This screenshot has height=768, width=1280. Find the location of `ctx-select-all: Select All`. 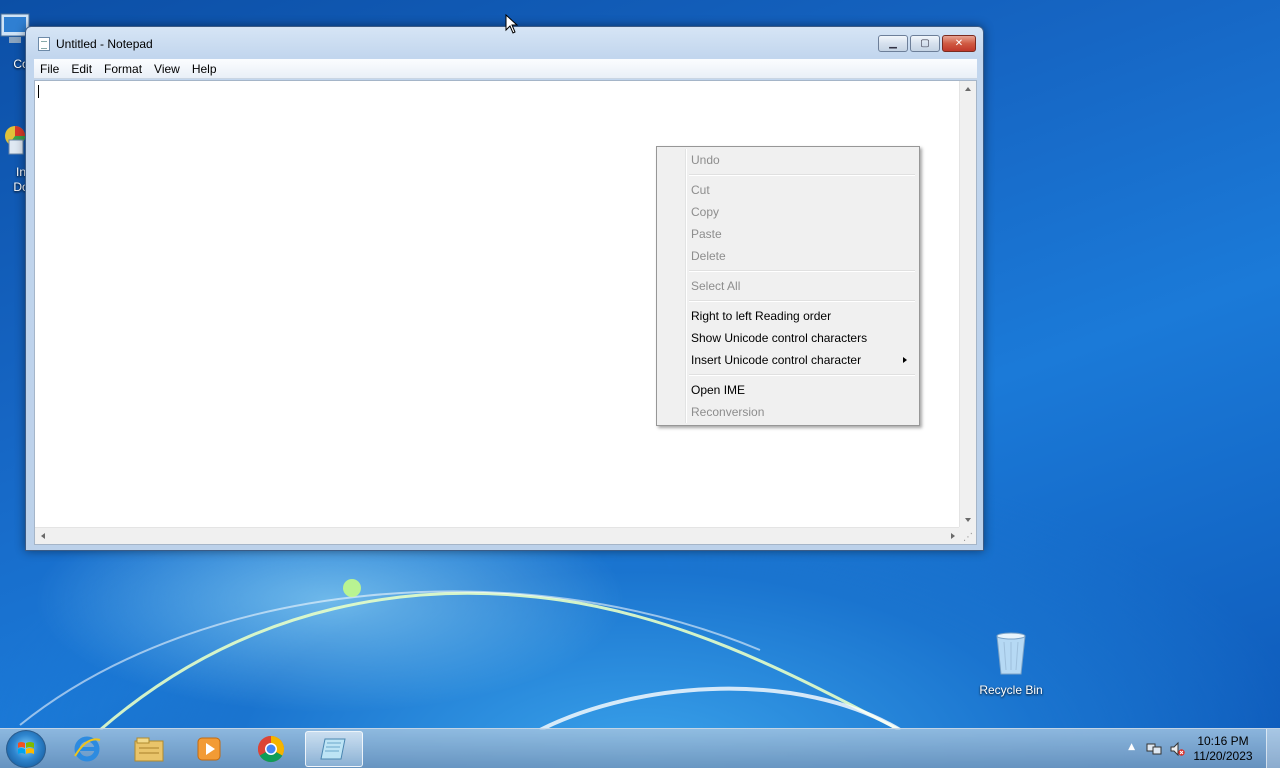

ctx-select-all: Select All is located at coordinates (788, 286).